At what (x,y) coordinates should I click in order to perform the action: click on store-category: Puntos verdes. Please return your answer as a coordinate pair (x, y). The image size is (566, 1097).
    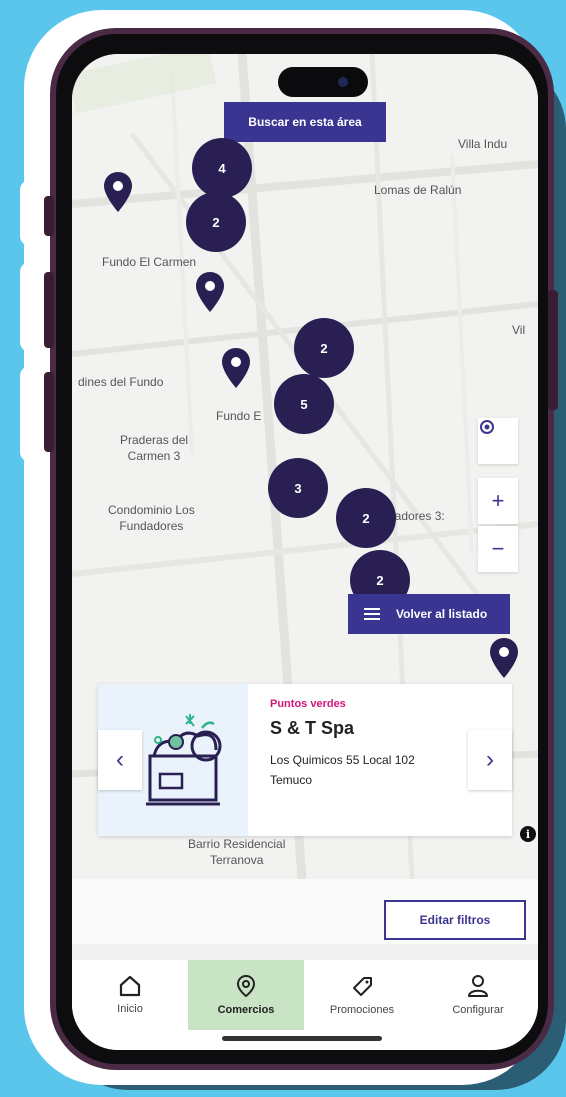
    Looking at the image, I should click on (308, 704).